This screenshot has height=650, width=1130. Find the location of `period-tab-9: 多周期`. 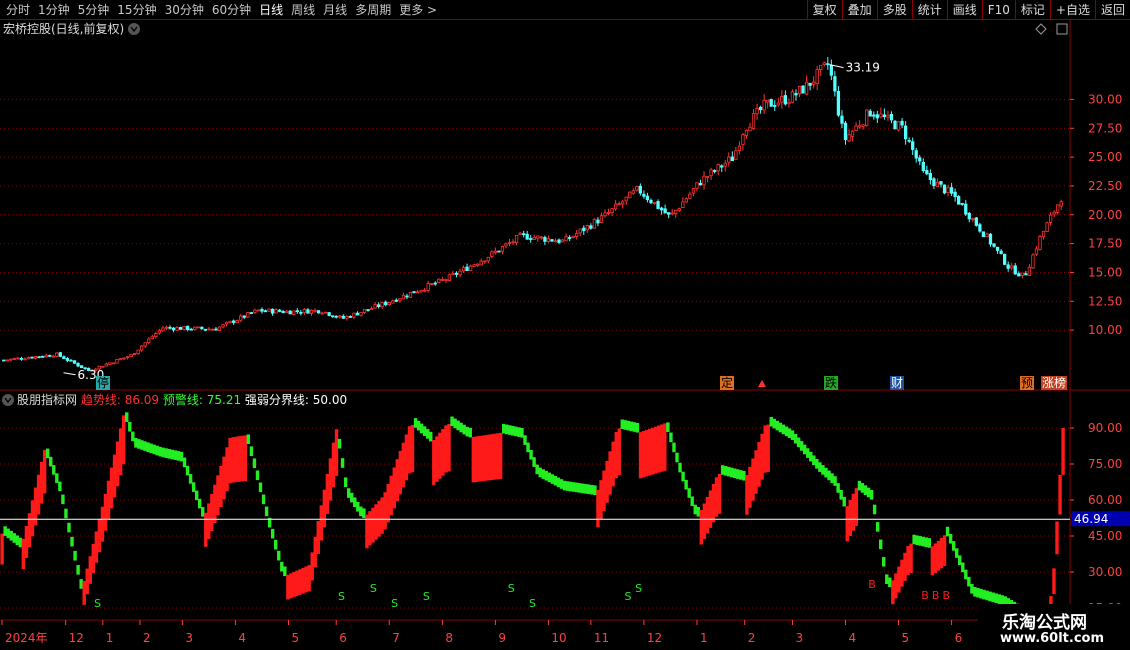

period-tab-9: 多周期 is located at coordinates (373, 10).